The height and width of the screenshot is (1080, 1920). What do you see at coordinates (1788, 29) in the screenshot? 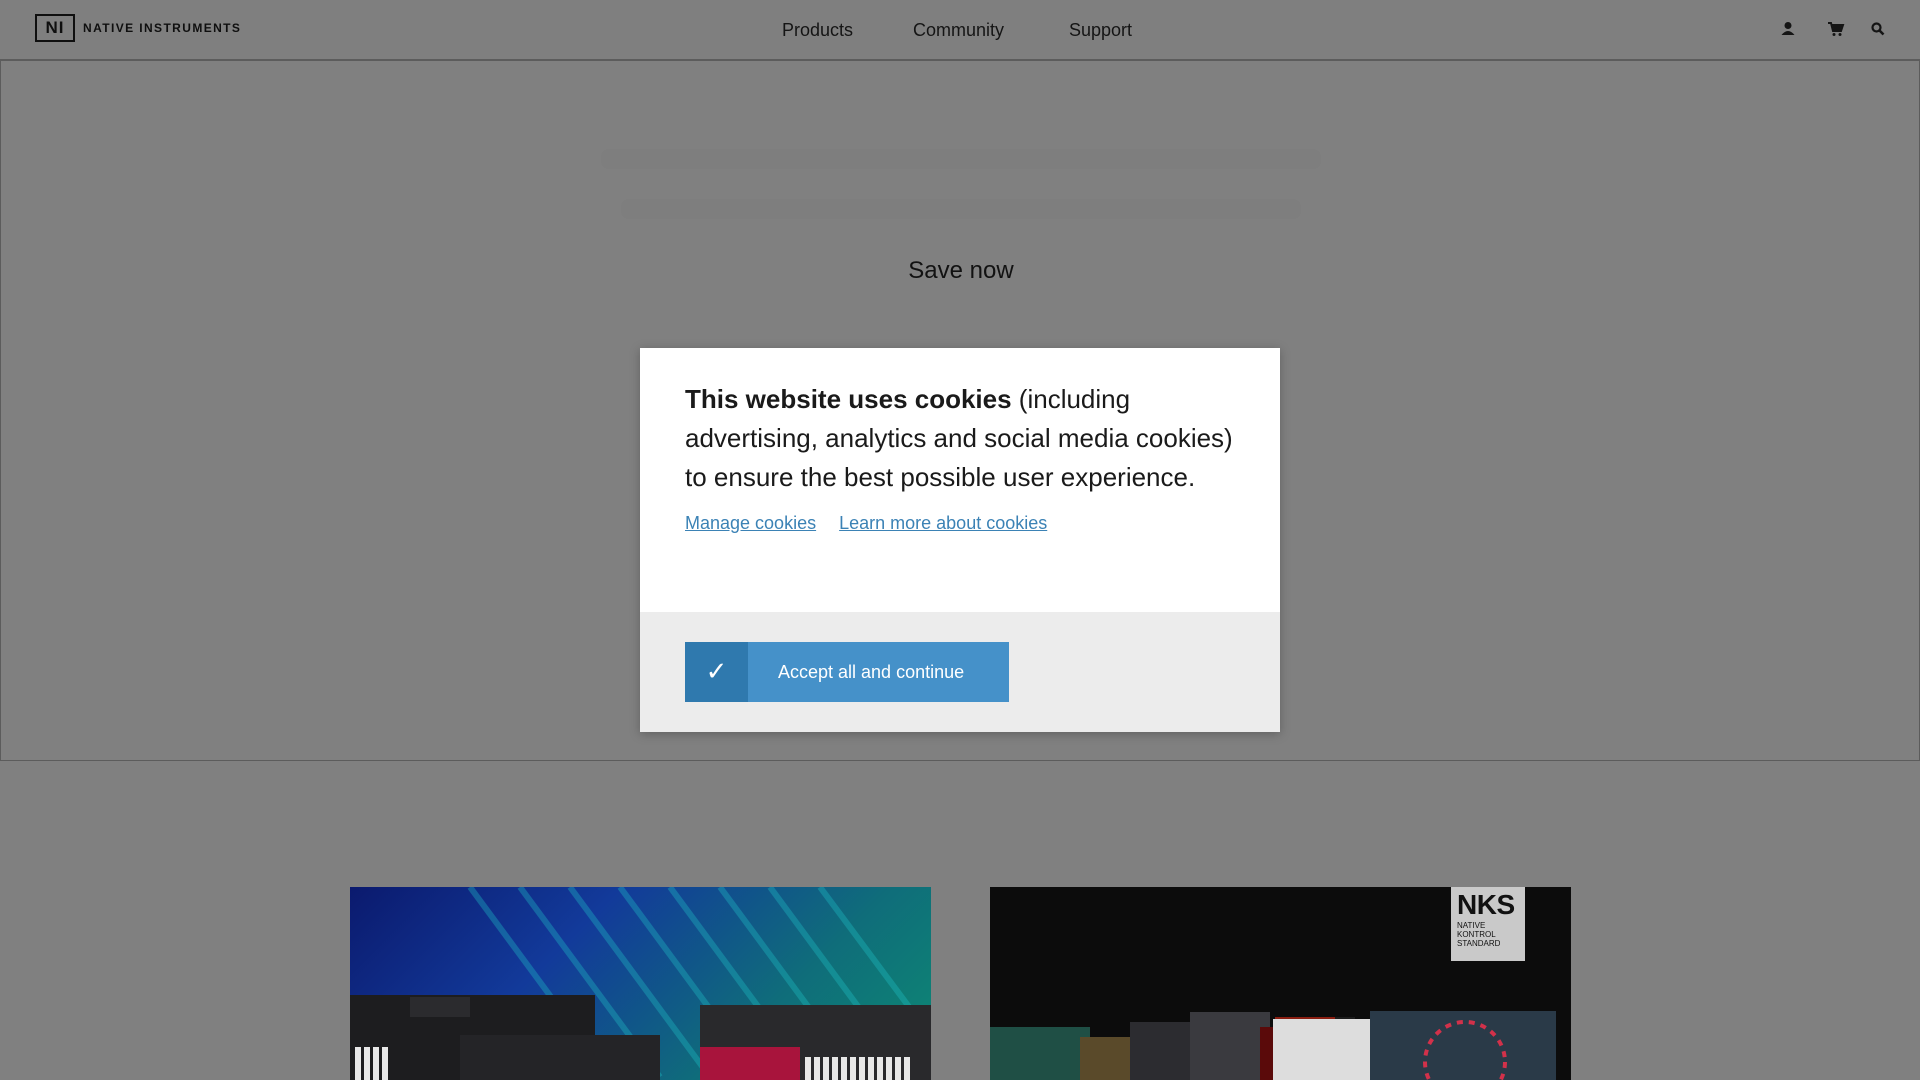
I see `user-icon` at bounding box center [1788, 29].